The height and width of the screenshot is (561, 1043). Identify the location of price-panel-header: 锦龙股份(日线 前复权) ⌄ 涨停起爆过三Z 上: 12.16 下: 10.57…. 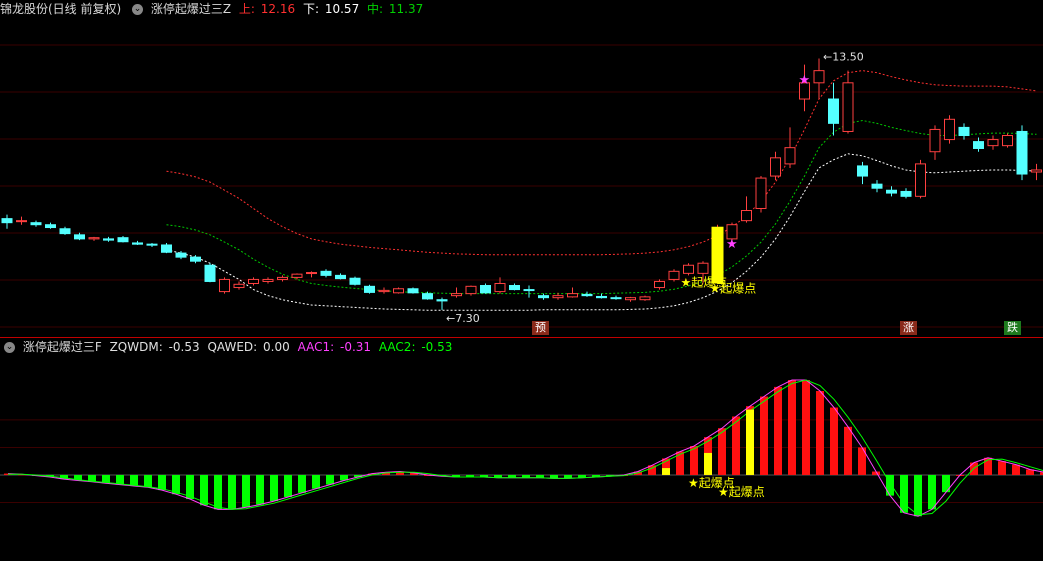
(213, 9).